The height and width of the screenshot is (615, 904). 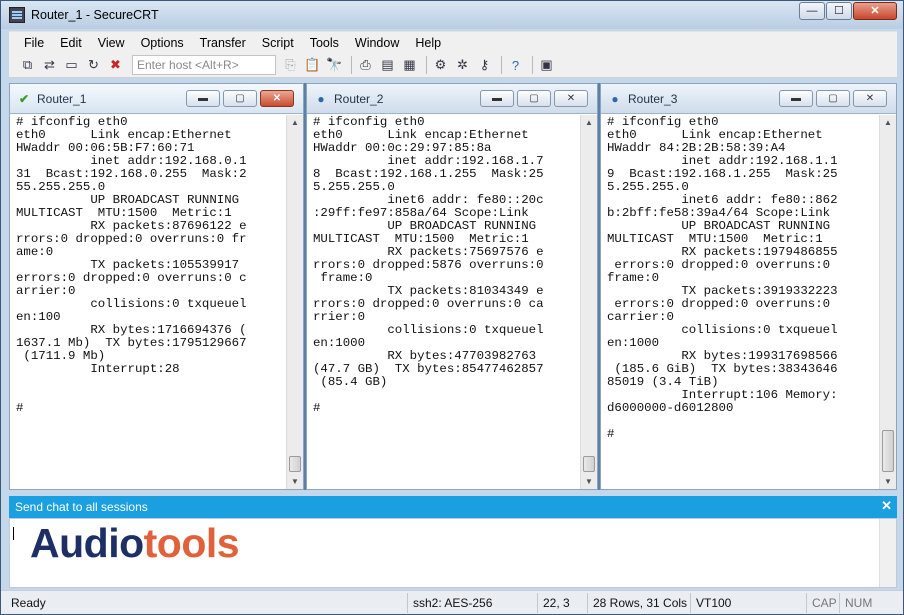 I want to click on chat-title: Send chat to all sessions, so click(x=81, y=507).